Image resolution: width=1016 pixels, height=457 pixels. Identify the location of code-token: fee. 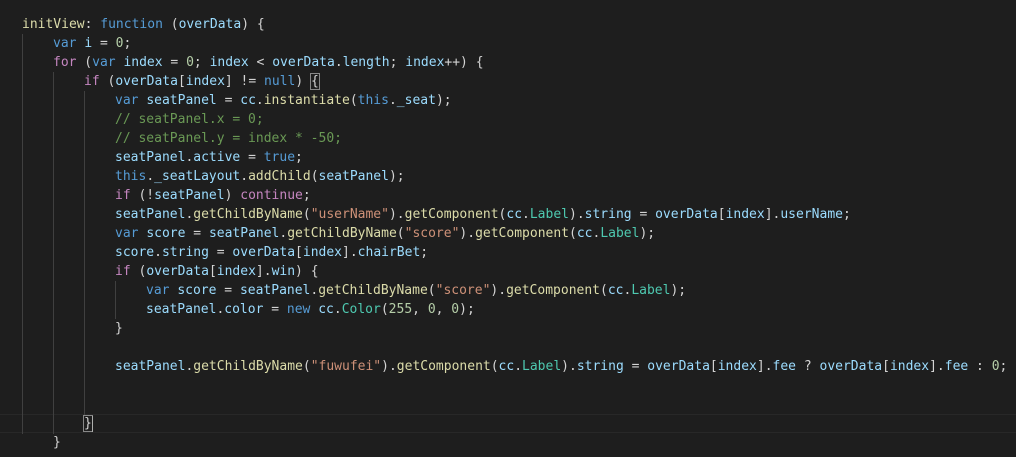
(784, 366).